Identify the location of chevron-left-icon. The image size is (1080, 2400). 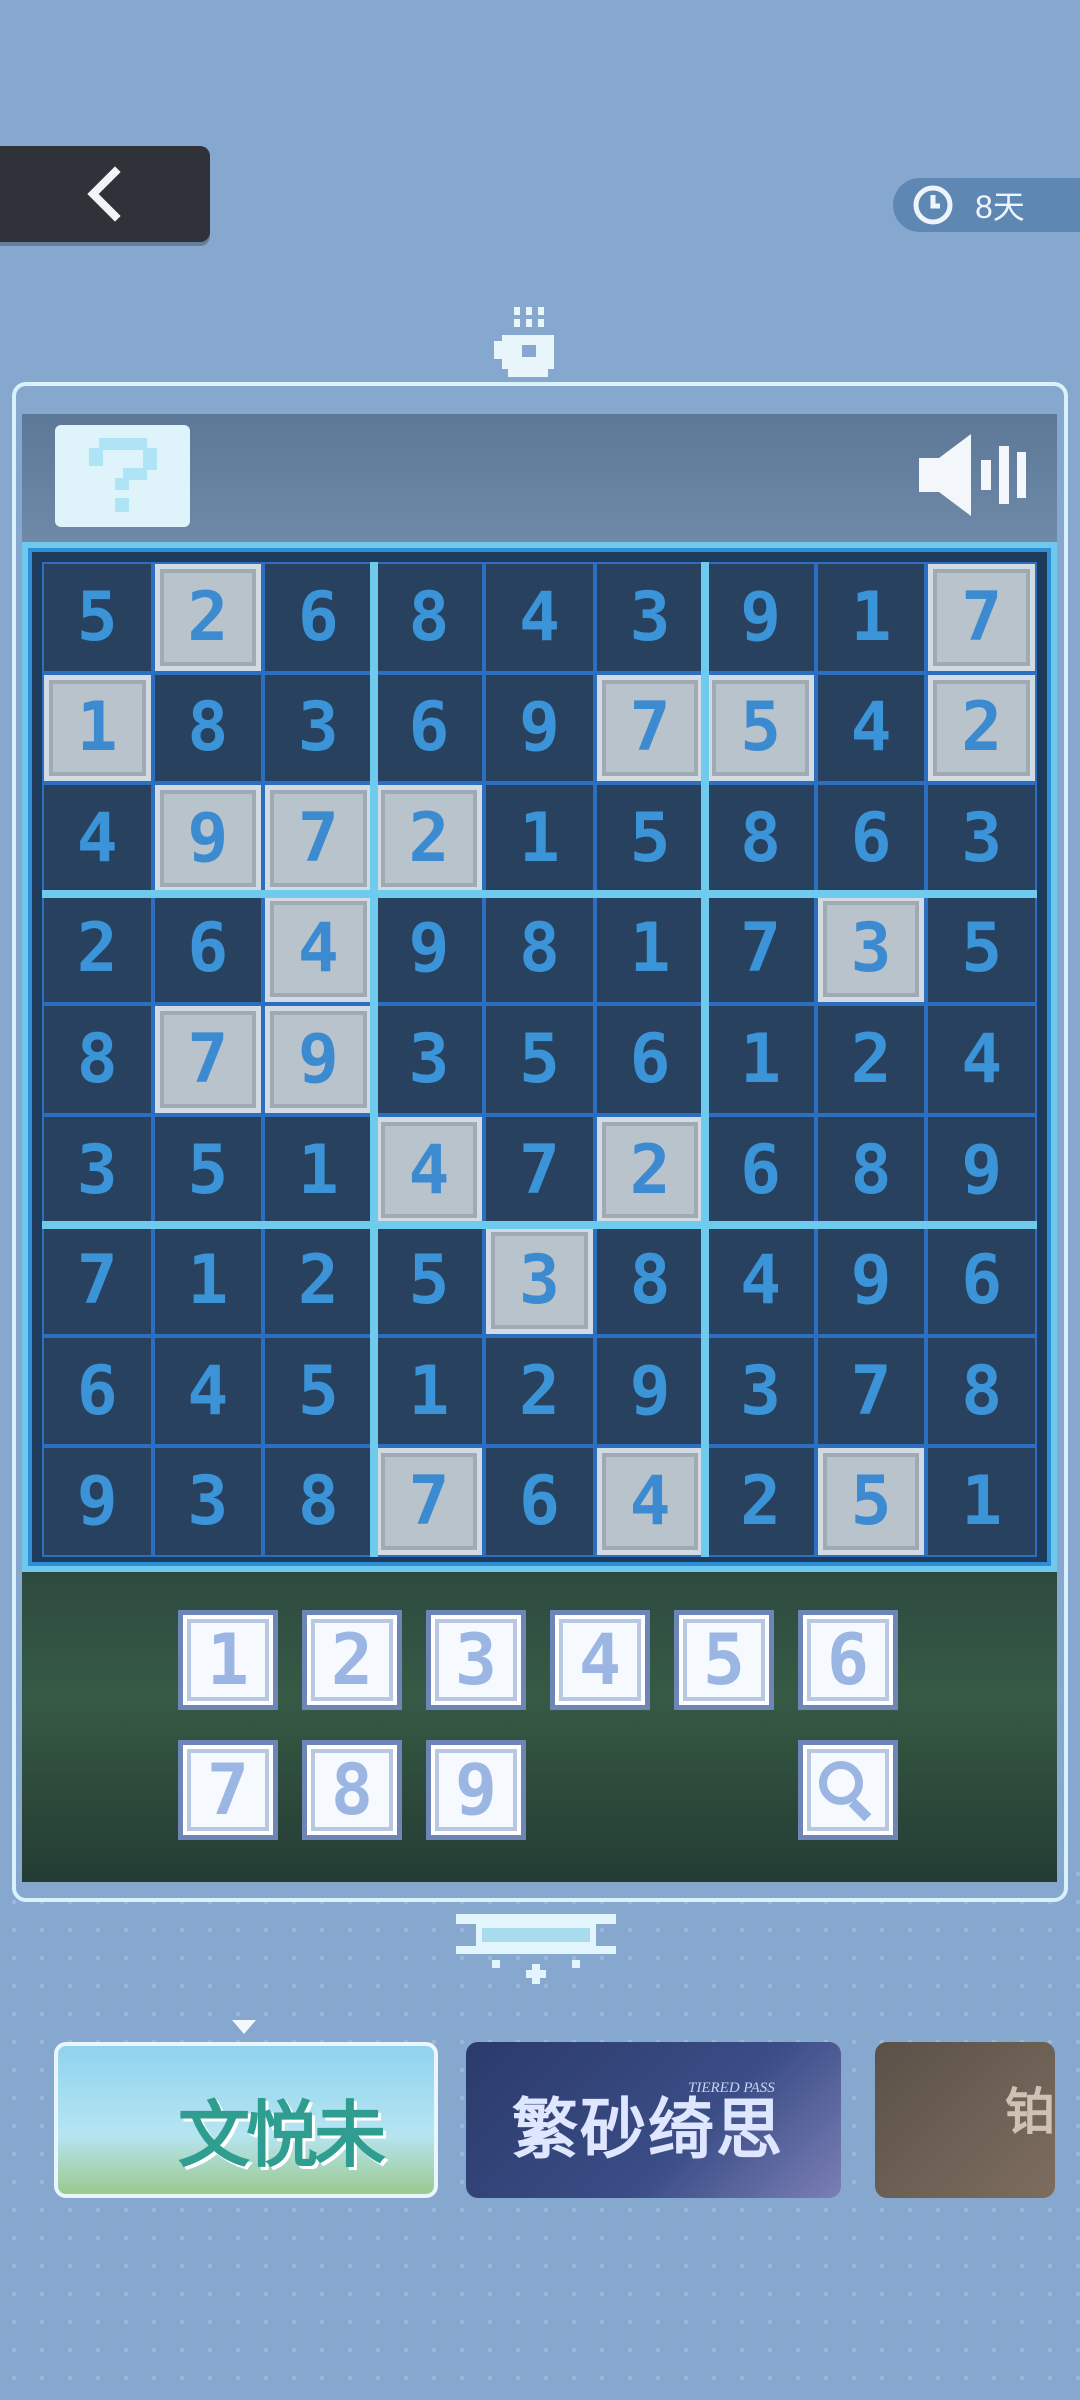
(104, 194).